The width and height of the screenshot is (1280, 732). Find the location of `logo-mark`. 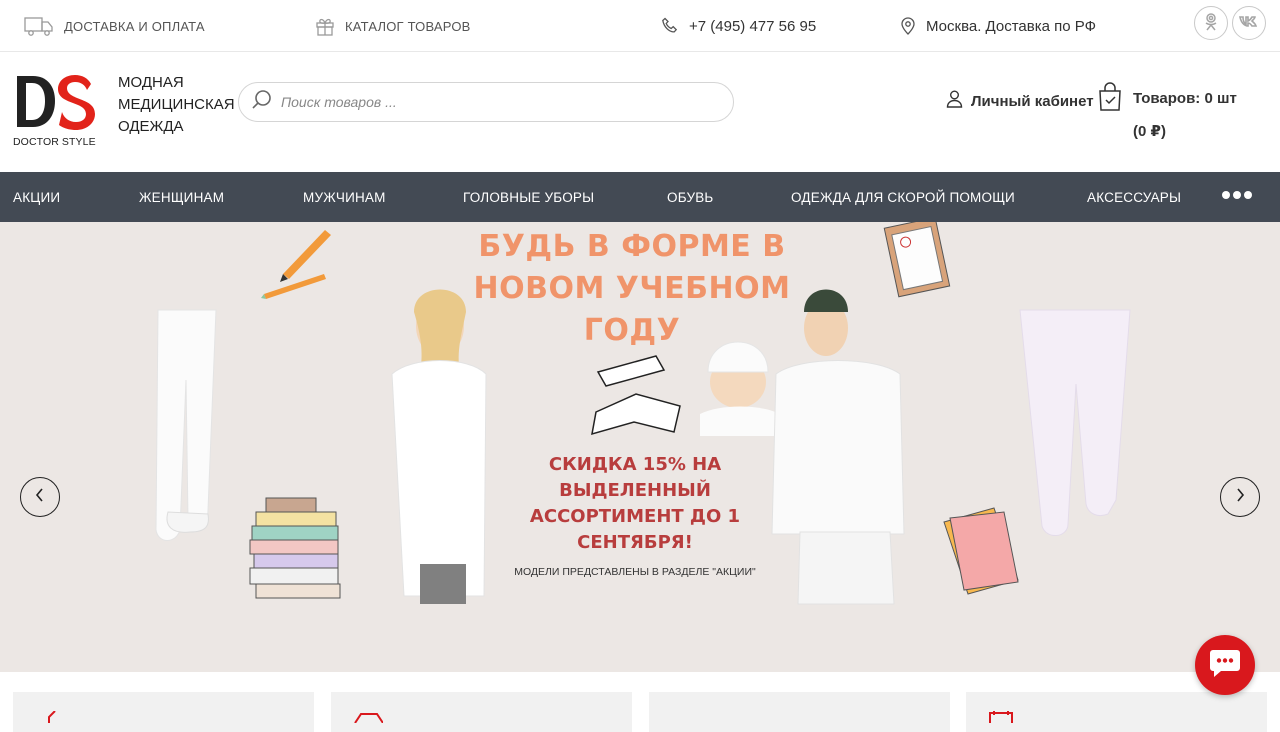

logo-mark is located at coordinates (56, 102).